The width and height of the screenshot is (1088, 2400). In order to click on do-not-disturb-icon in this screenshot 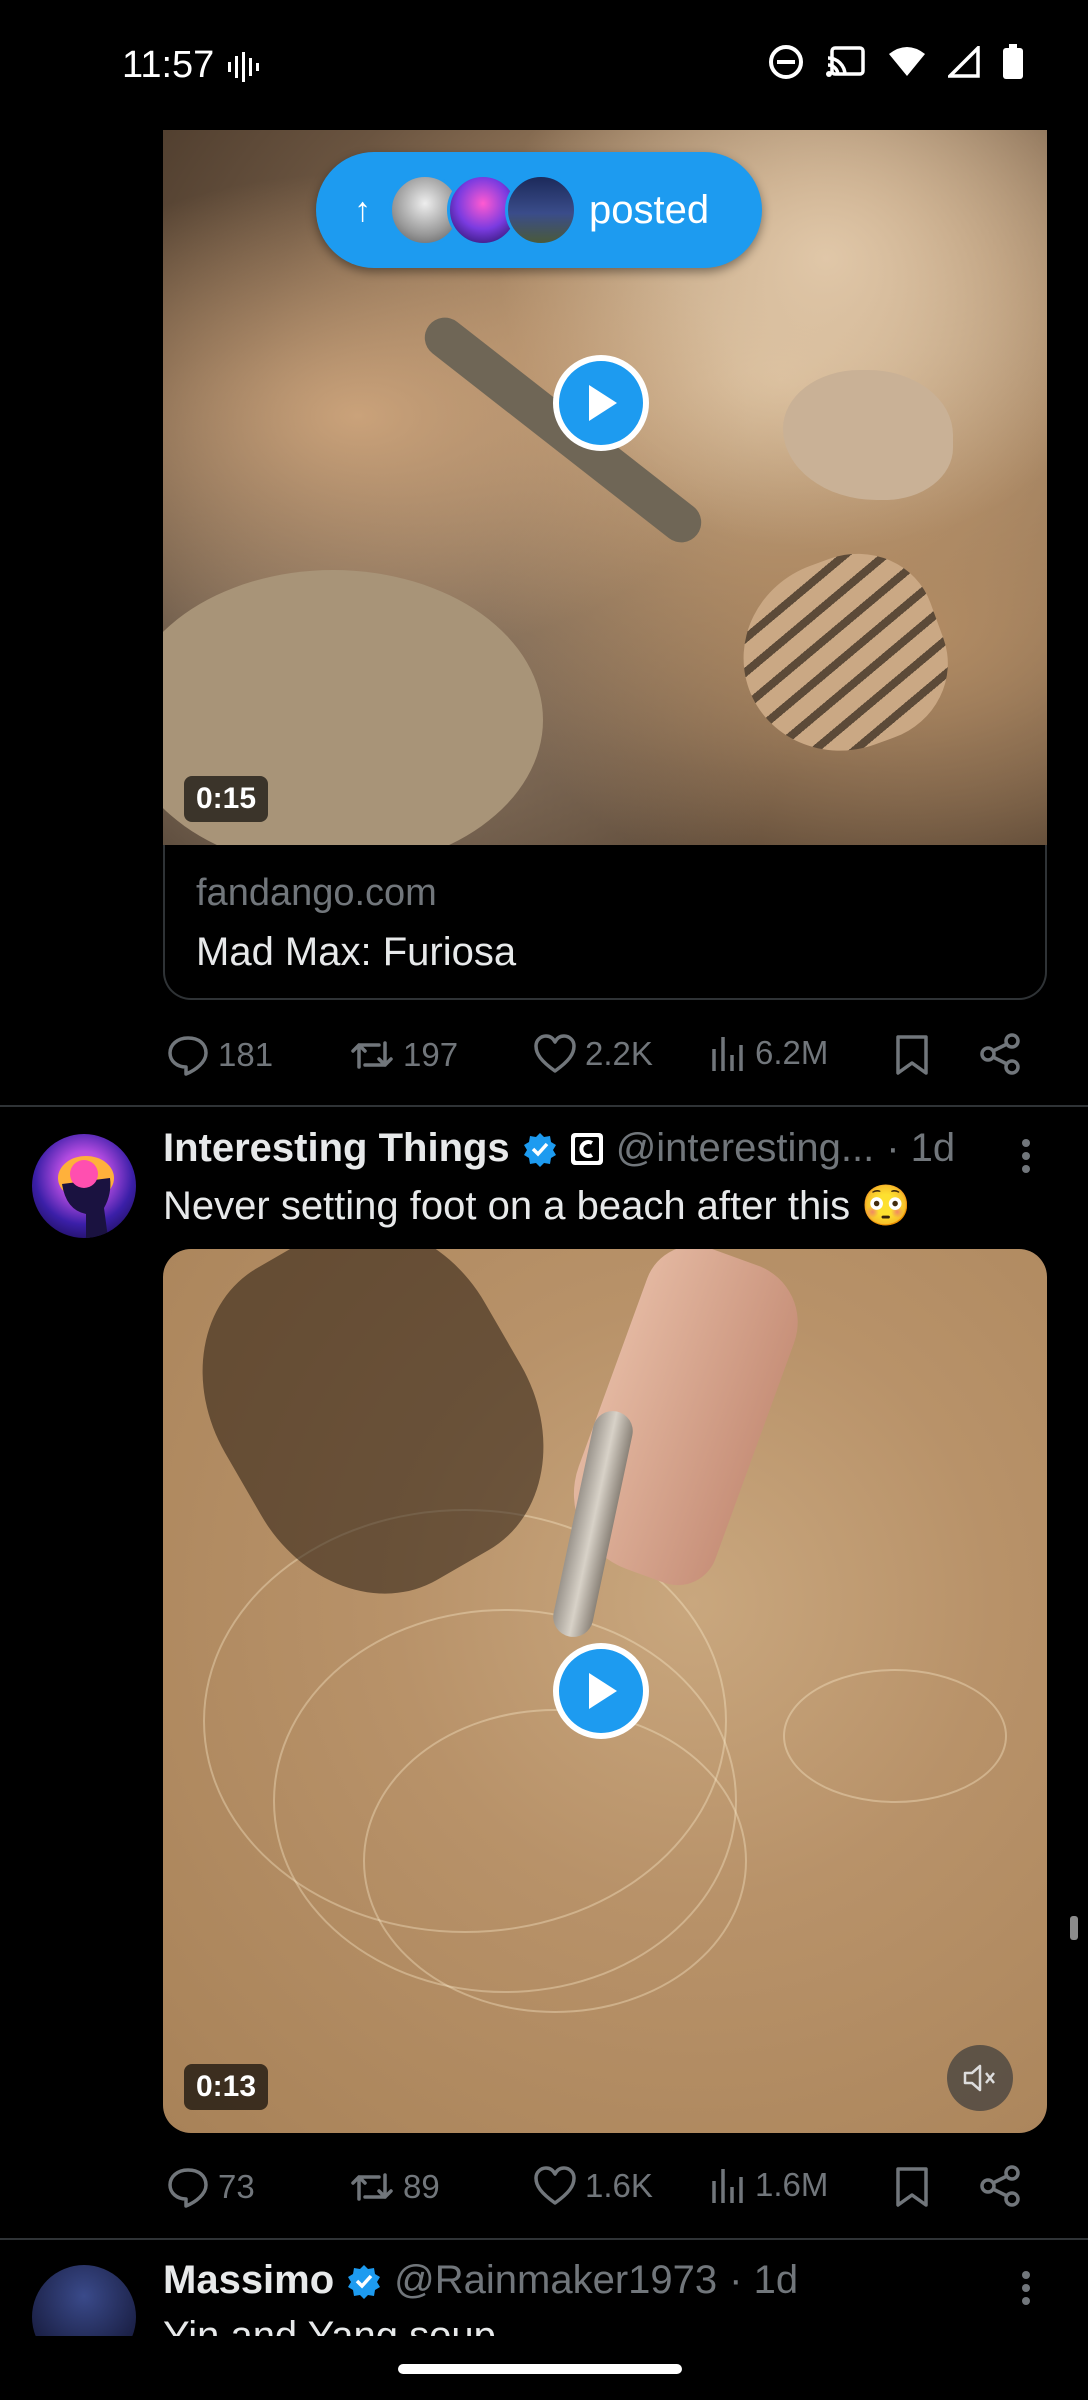, I will do `click(786, 62)`.